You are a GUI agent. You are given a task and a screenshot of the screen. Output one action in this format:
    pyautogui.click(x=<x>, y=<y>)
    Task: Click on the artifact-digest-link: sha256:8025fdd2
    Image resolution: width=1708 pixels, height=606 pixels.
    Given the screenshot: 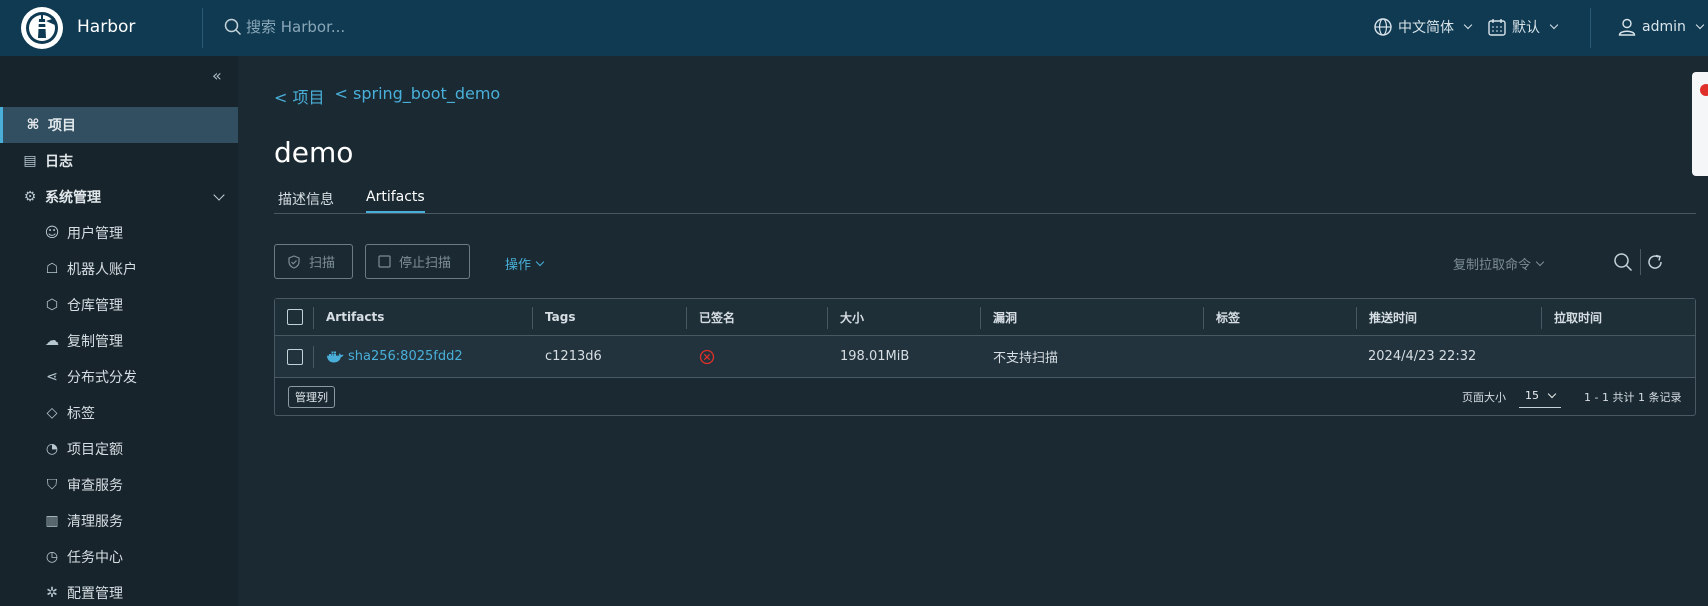 What is the action you would take?
    pyautogui.click(x=405, y=356)
    